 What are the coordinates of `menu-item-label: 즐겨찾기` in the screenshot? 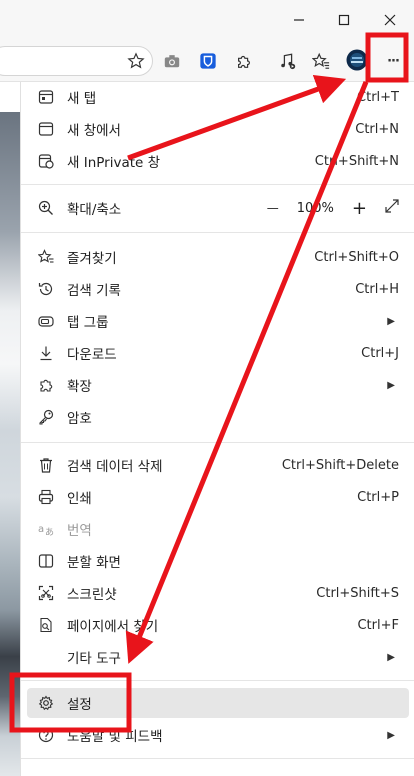 It's located at (92, 259).